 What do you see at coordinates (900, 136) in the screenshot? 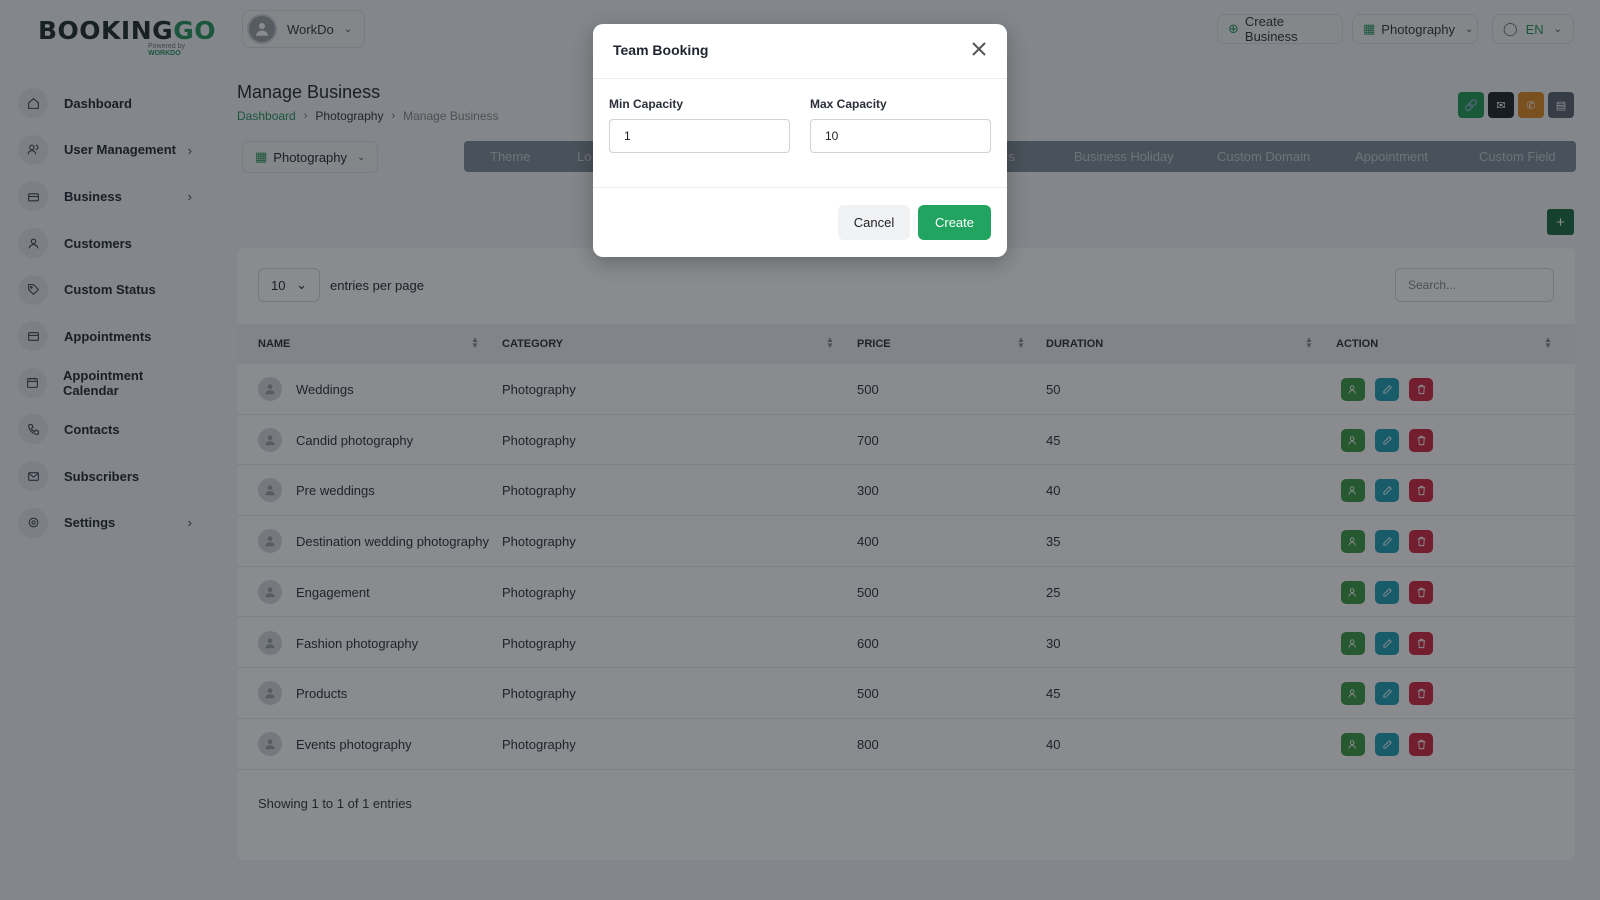
I see `max-capacity-input` at bounding box center [900, 136].